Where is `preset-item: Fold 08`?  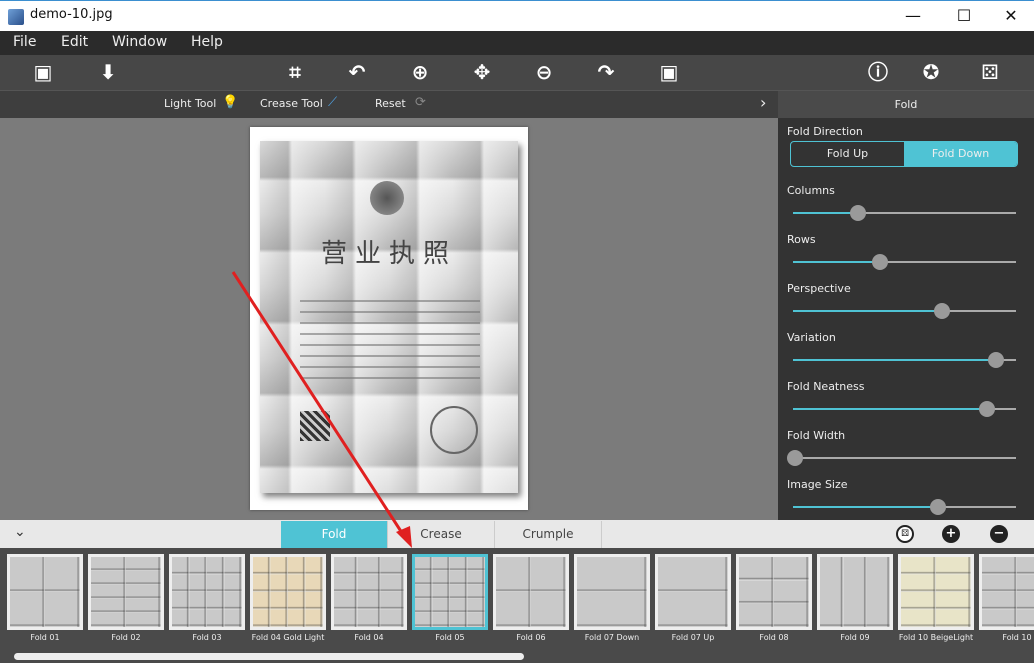
preset-item: Fold 08 is located at coordinates (774, 598).